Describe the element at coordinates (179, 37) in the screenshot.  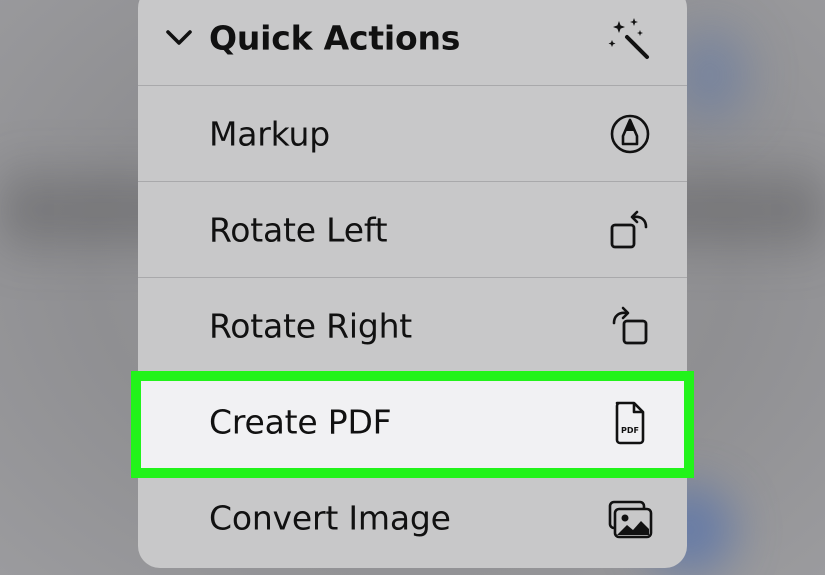
I see `chevron-down-icon` at that location.